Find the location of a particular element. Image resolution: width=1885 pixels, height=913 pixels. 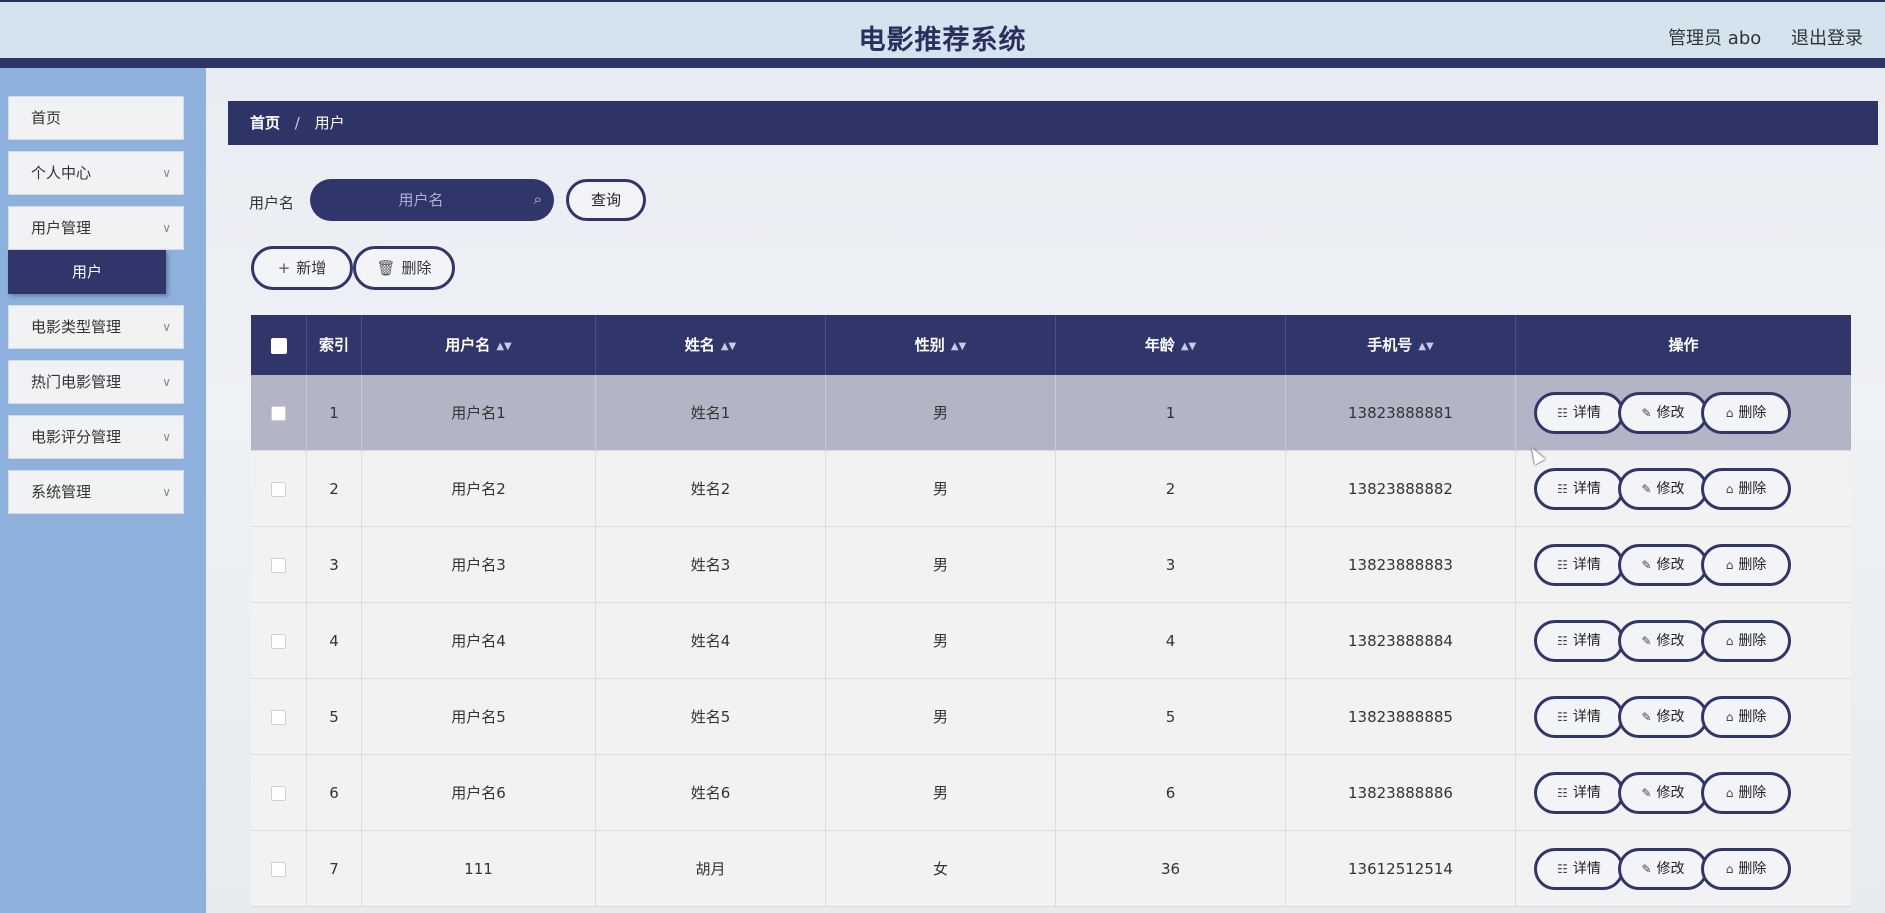

column-header-label: 姓名 is located at coordinates (699, 345).